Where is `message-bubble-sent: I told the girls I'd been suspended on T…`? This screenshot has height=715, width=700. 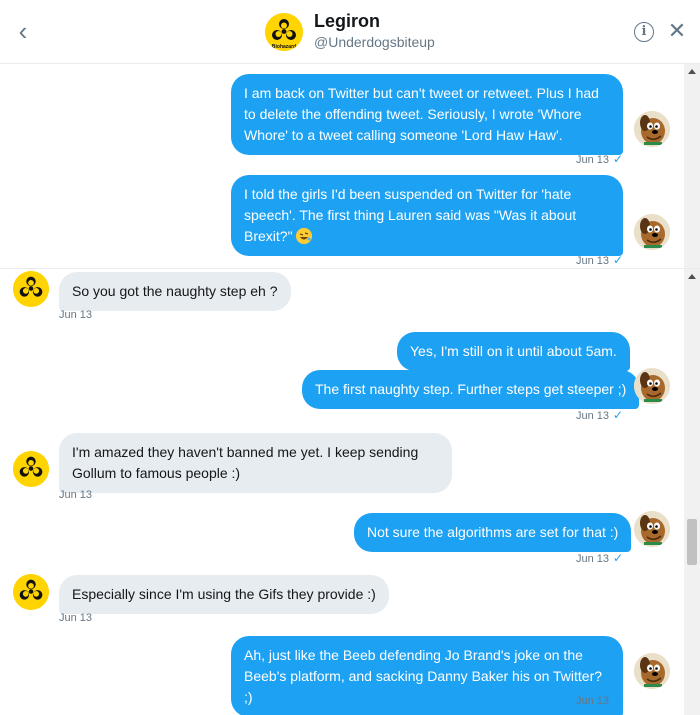
message-bubble-sent: I told the girls I'd been suspended on T… is located at coordinates (427, 215).